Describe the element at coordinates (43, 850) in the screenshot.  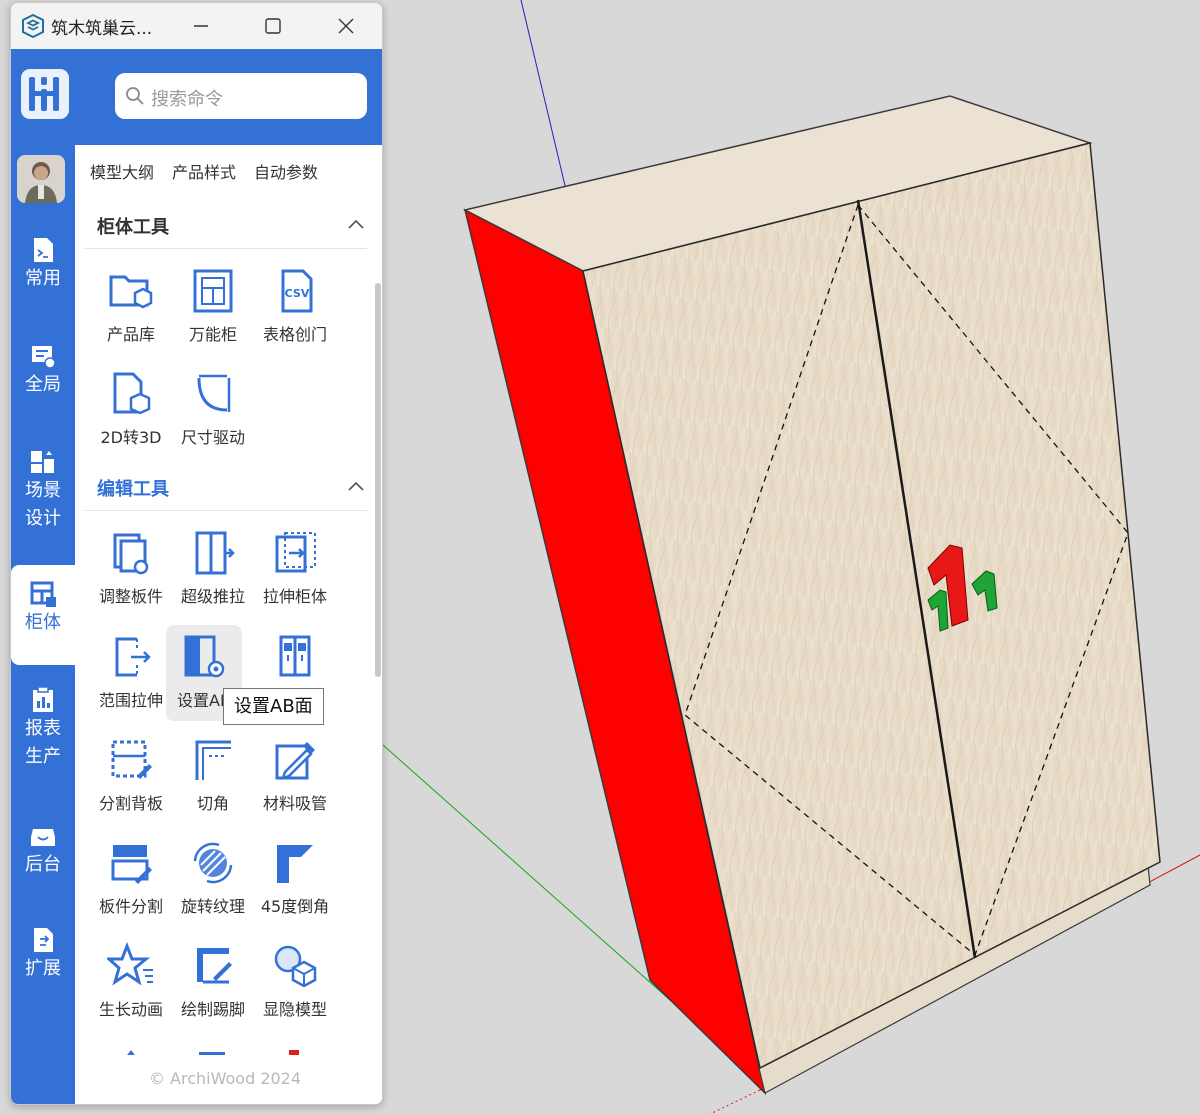
I see `sidebar-item-backend: 后台` at that location.